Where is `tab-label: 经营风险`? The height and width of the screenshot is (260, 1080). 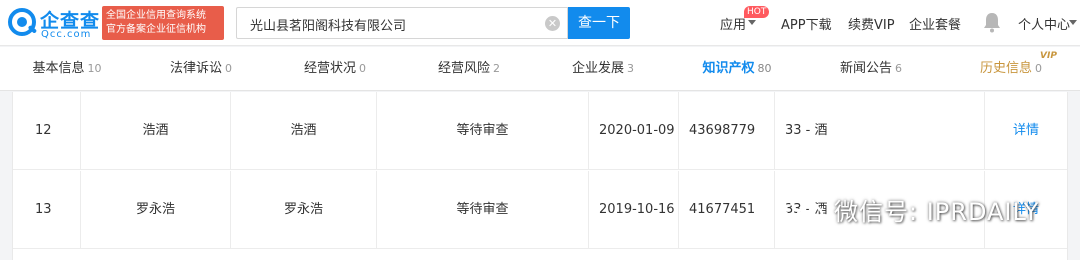
tab-label: 经营风险 is located at coordinates (463, 68).